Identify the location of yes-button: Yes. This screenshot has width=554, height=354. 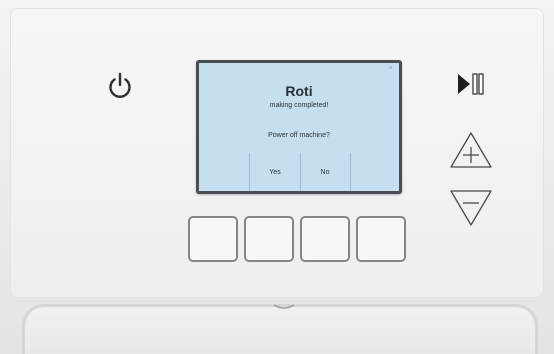
(275, 172).